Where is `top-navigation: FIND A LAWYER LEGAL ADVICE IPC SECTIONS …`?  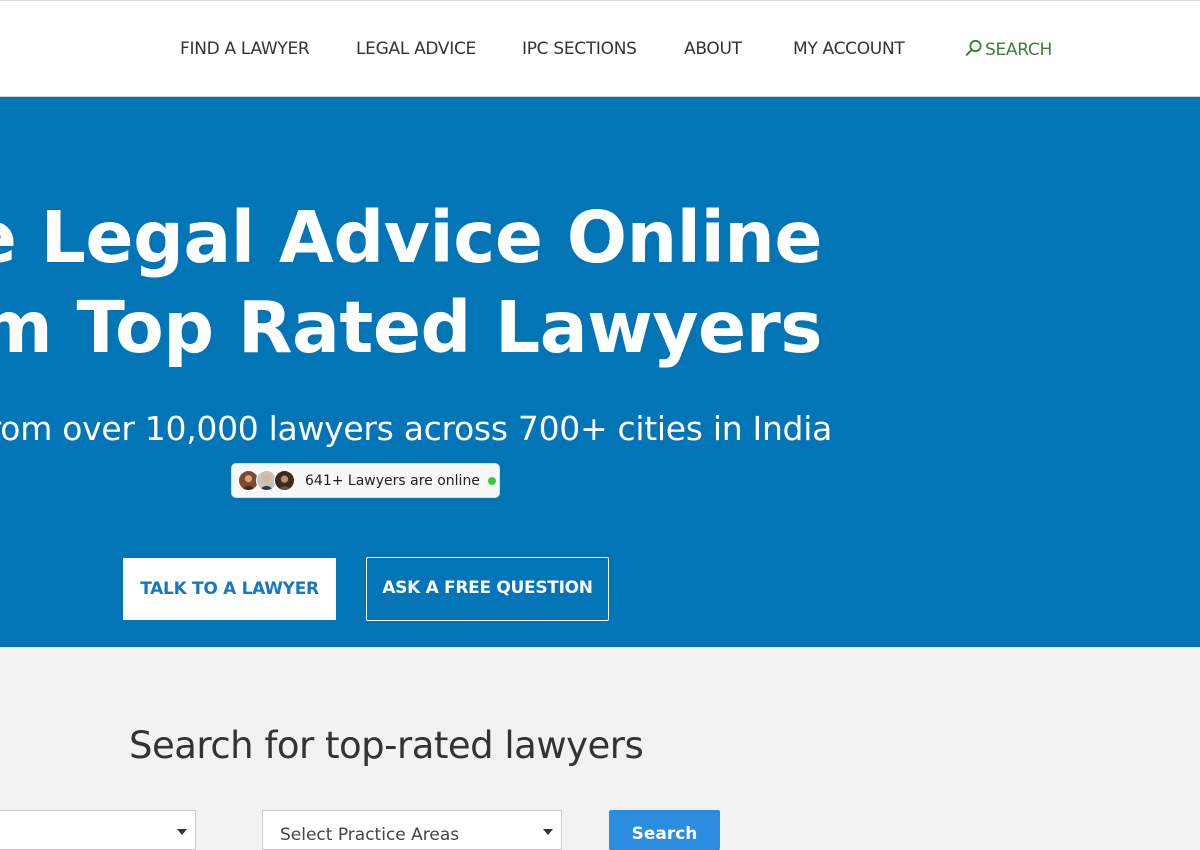
top-navigation: FIND A LAWYER LEGAL ADVICE IPC SECTIONS … is located at coordinates (600, 48).